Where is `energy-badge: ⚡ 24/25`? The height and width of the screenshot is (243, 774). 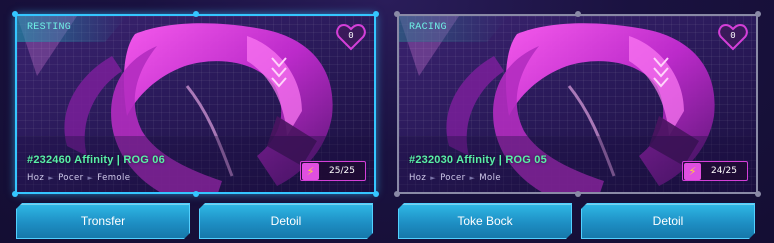 energy-badge: ⚡ 24/25 is located at coordinates (715, 171).